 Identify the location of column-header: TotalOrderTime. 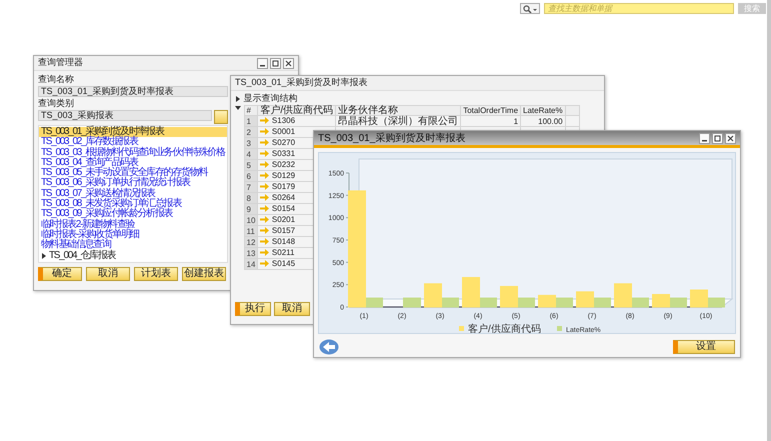
(490, 111).